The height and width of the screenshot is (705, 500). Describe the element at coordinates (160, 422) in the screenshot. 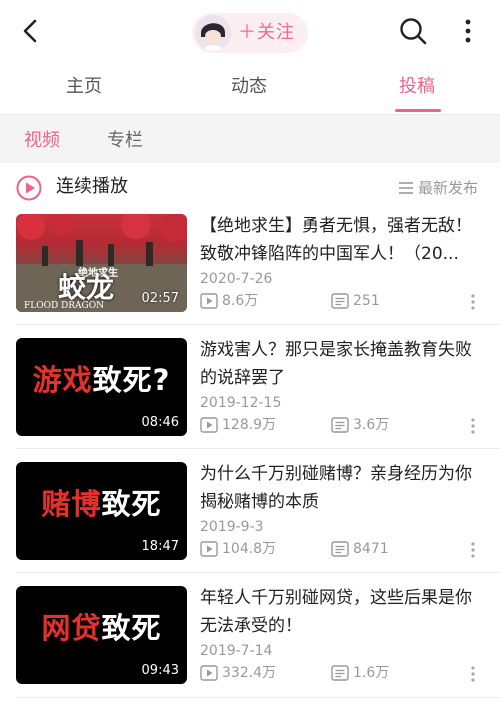

I see `video-duration: 08:46` at that location.